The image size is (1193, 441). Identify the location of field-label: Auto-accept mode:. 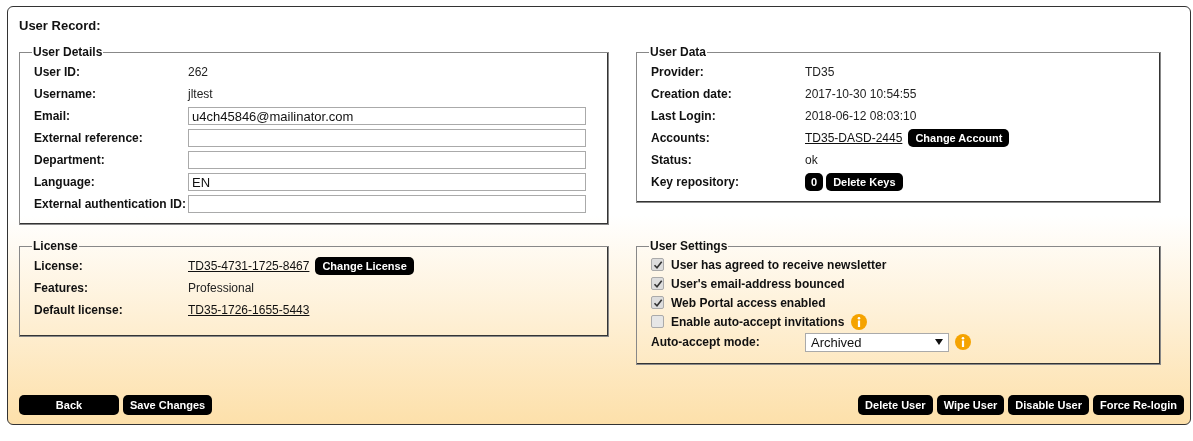
(706, 342).